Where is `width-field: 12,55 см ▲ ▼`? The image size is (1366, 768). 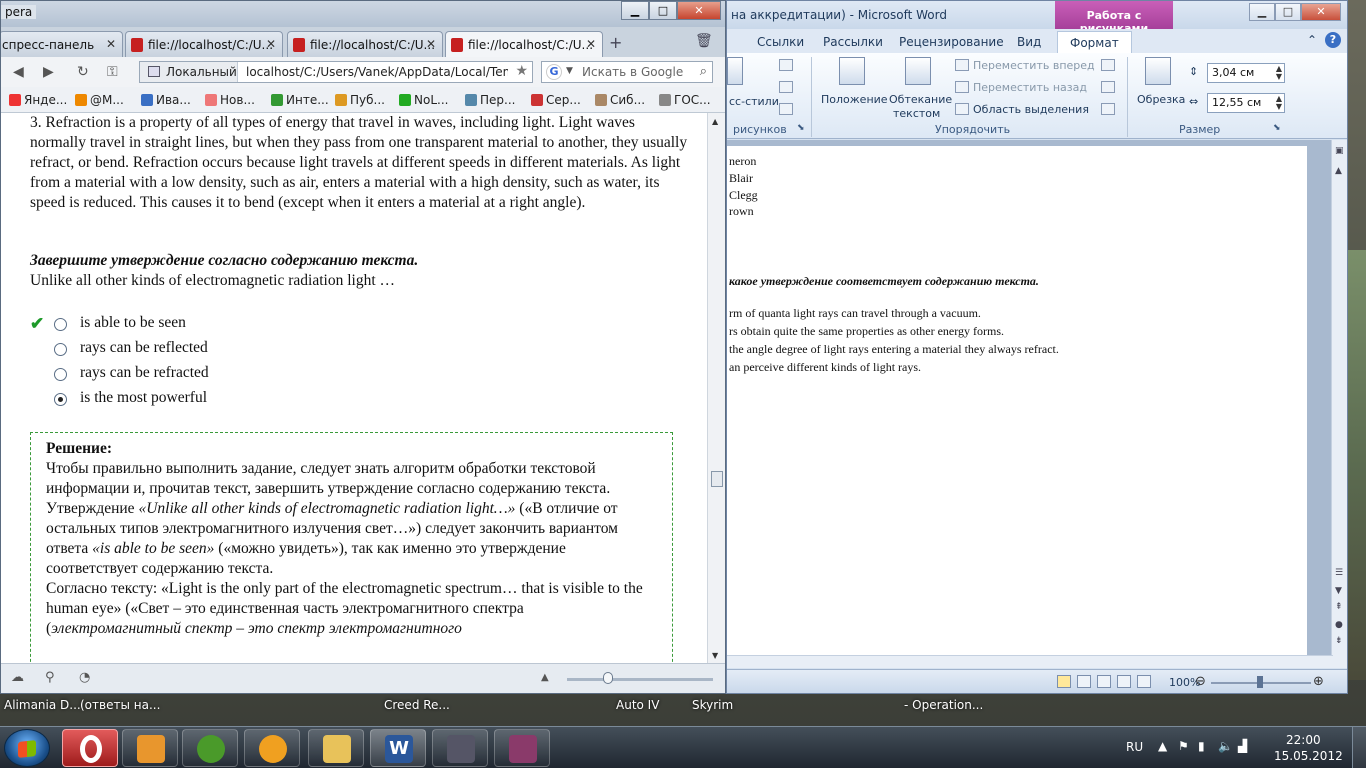 width-field: 12,55 см ▲ ▼ is located at coordinates (1246, 103).